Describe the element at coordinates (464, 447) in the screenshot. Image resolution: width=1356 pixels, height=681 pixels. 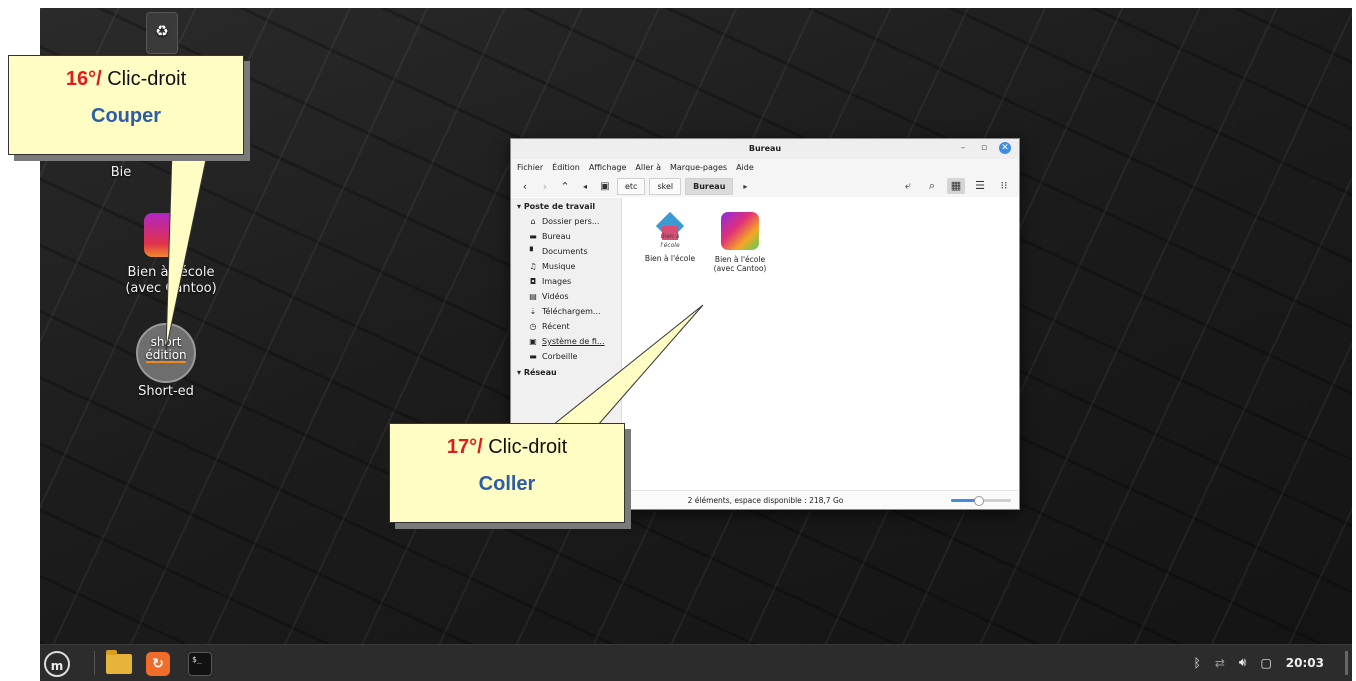
I see `callout17-number: 17°/` at that location.